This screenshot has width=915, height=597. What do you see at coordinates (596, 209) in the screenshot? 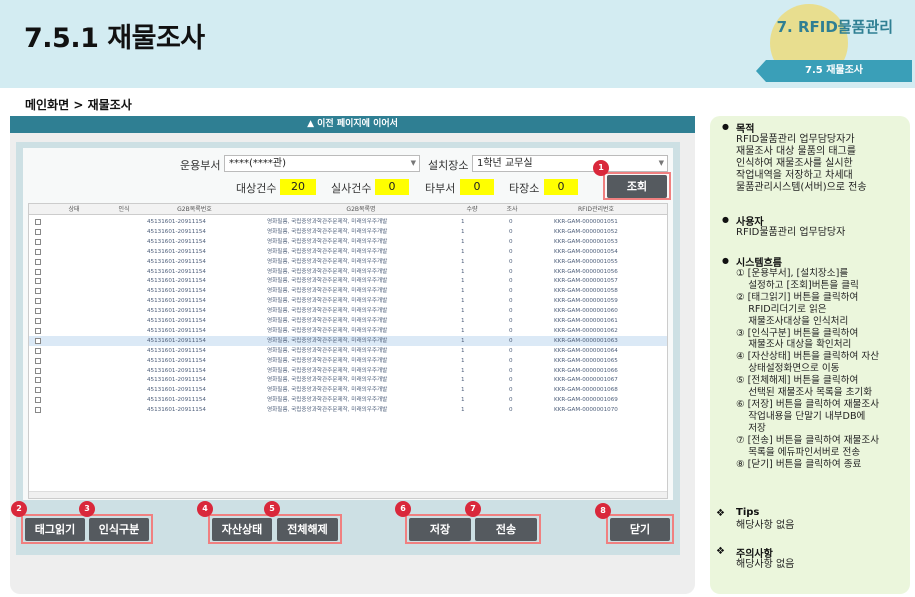
I see `col-rfid: RFID관리번호` at bounding box center [596, 209].